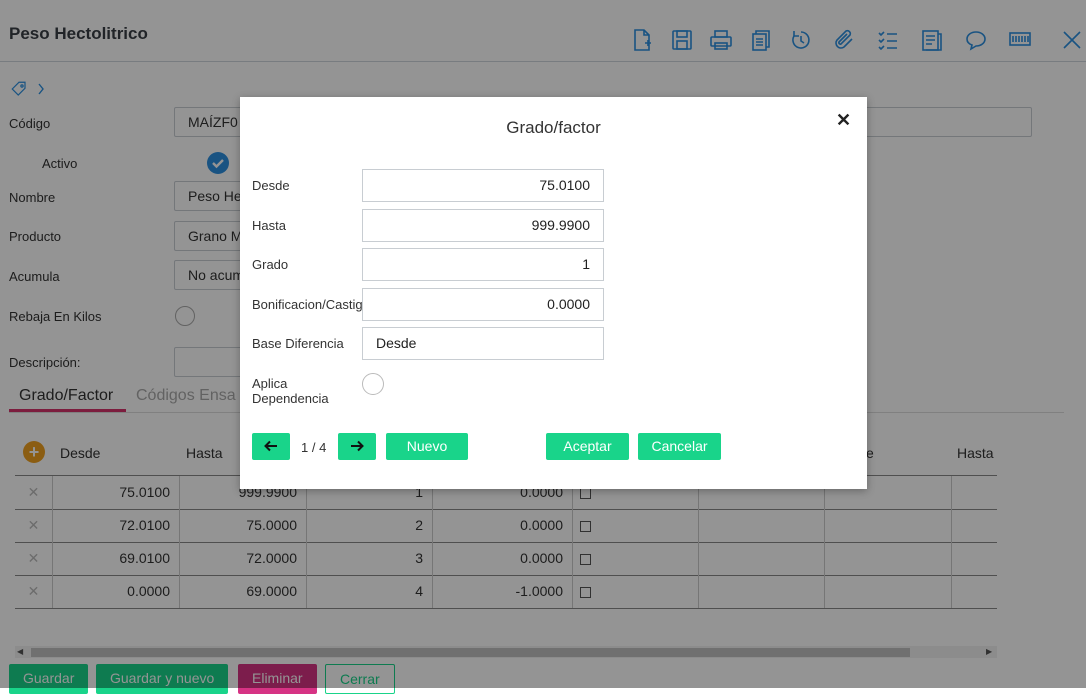 Image resolution: width=1086 pixels, height=694 pixels. Describe the element at coordinates (553, 127) in the screenshot. I see `dialog-title: Grado/factor` at that location.